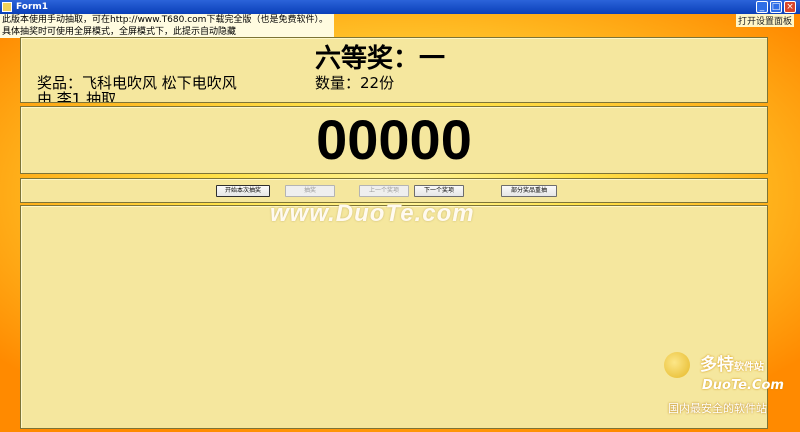  I want to click on logo-chinese: 多特软件站, so click(732, 362).